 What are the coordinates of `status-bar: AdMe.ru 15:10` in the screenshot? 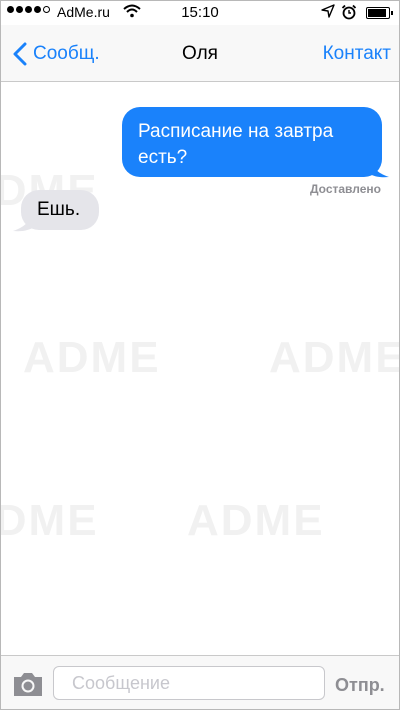 It's located at (200, 13).